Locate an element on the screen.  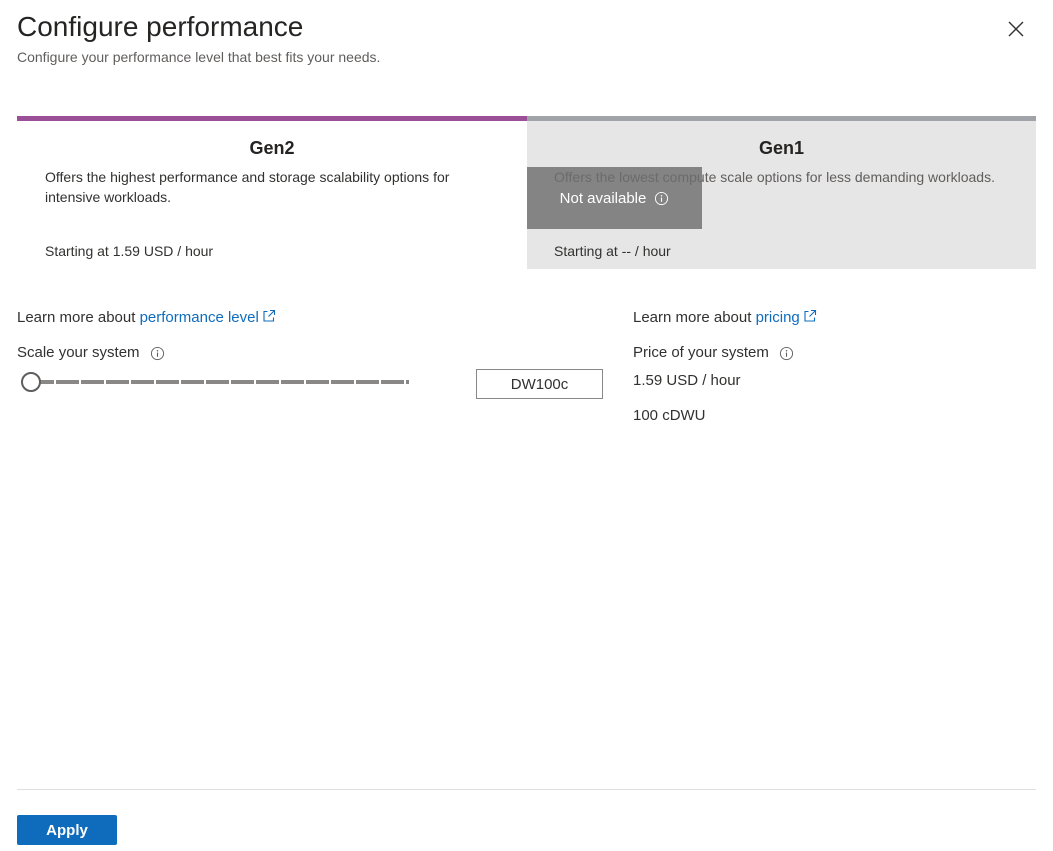
scale-label: Scale your system is located at coordinates (91, 353).